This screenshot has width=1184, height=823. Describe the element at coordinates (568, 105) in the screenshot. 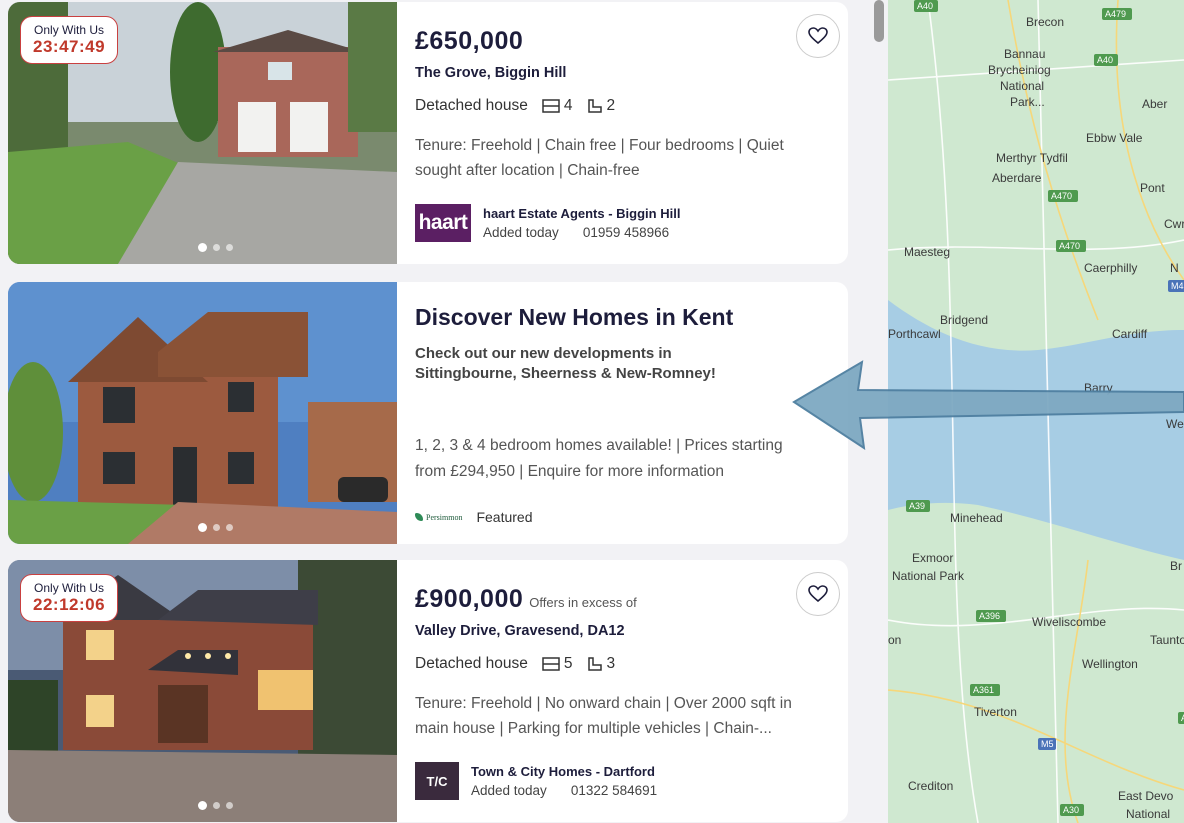

I see `bedroom-count: 4` at that location.